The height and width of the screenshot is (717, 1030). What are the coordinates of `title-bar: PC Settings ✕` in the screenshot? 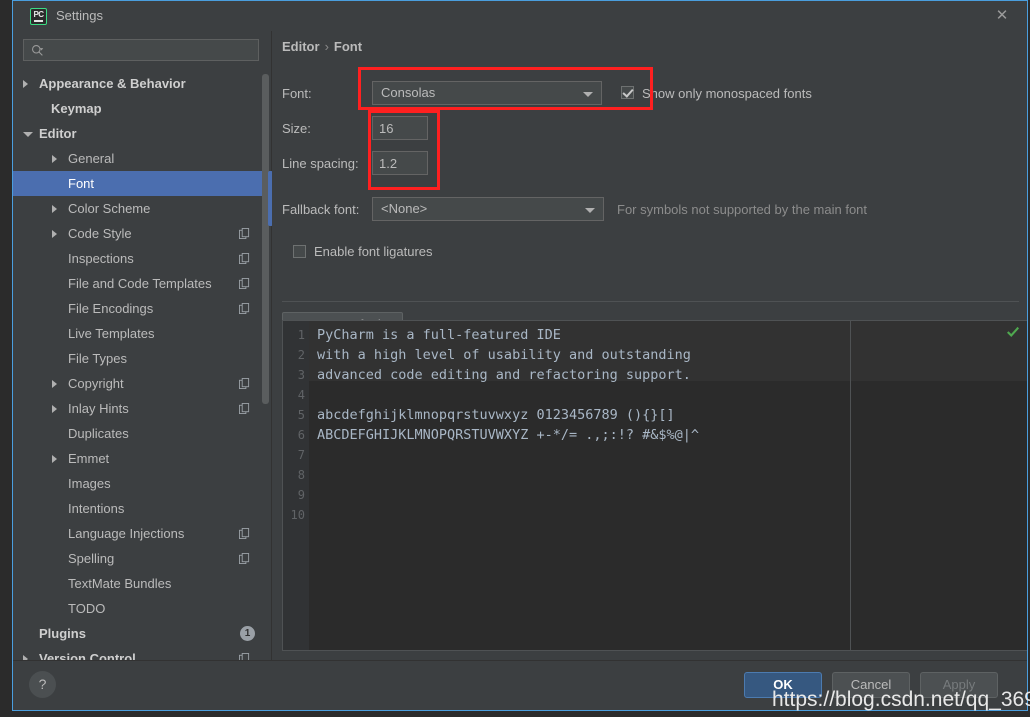 It's located at (520, 16).